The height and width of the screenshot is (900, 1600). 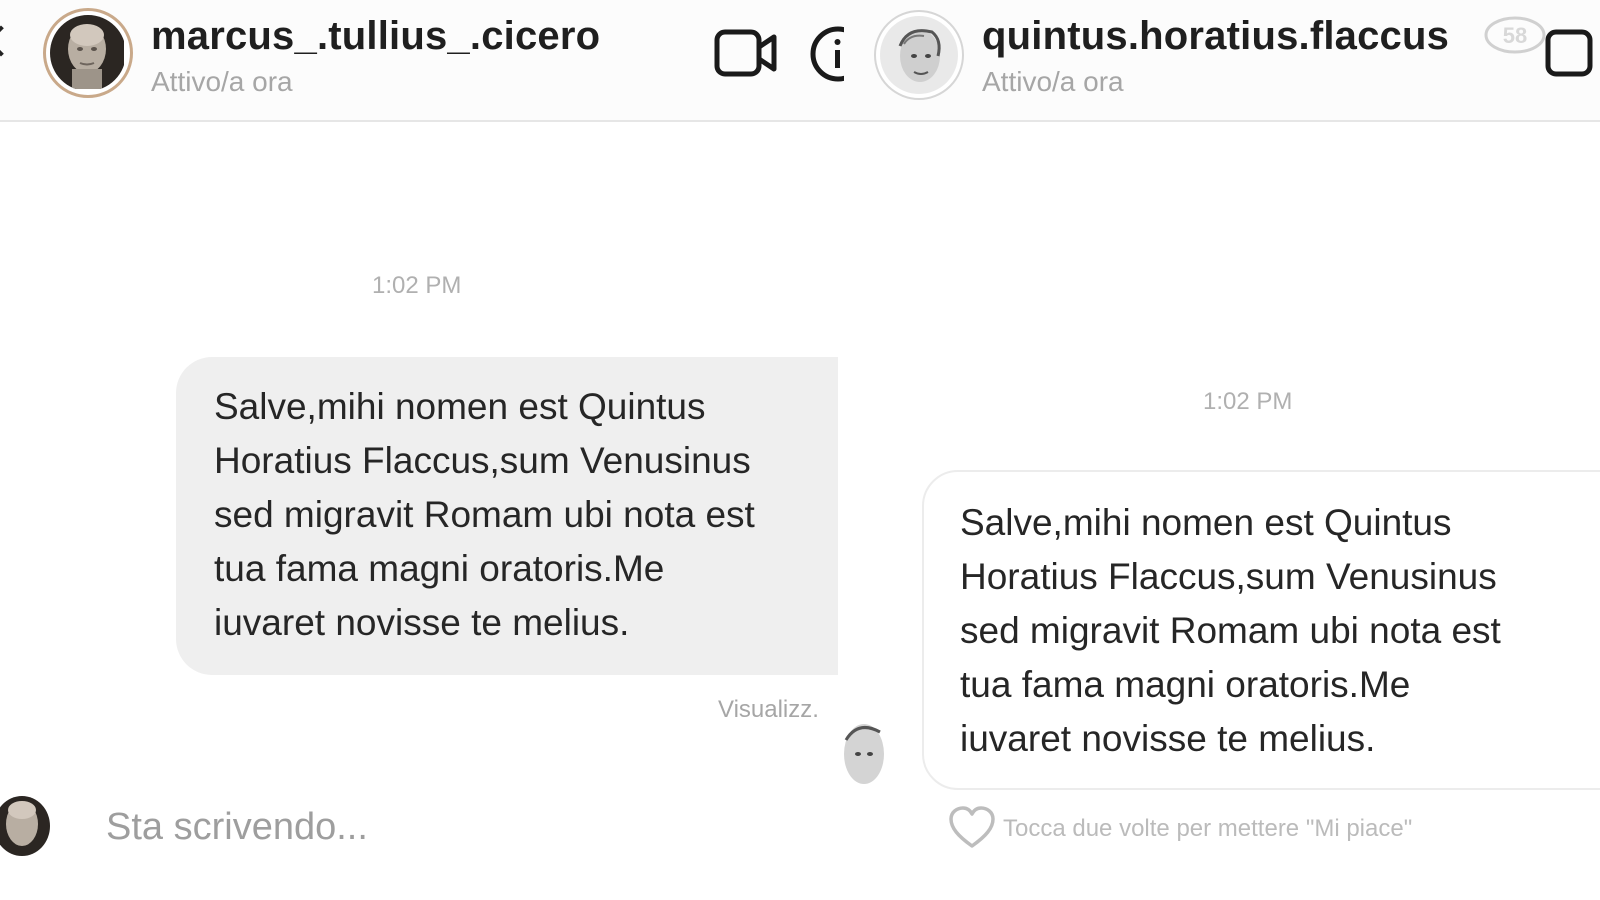 I want to click on username-cicero: marcus_.tullius_.cicero, so click(x=375, y=36).